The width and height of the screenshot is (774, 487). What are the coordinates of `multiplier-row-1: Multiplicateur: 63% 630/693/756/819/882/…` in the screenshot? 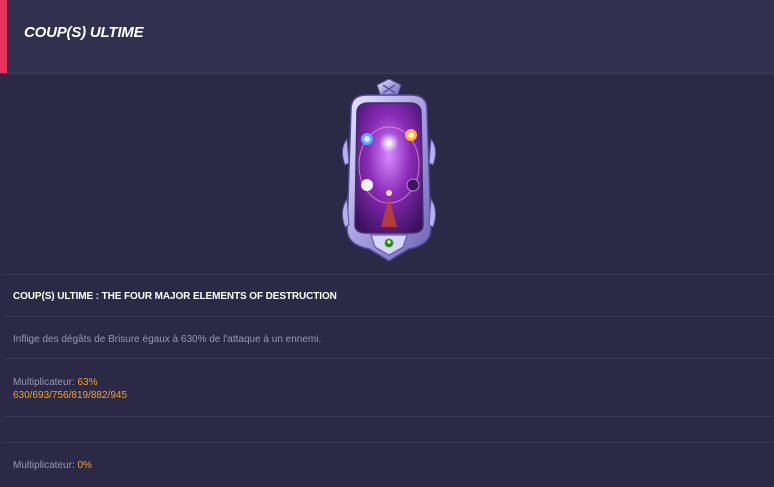 It's located at (388, 387).